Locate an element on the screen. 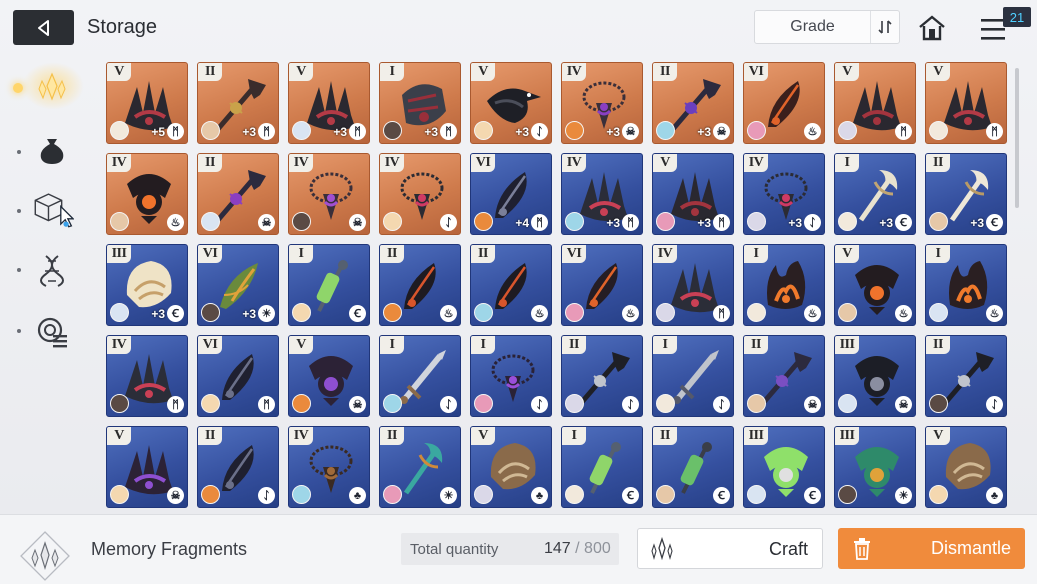  dna-icon is located at coordinates (52, 271).